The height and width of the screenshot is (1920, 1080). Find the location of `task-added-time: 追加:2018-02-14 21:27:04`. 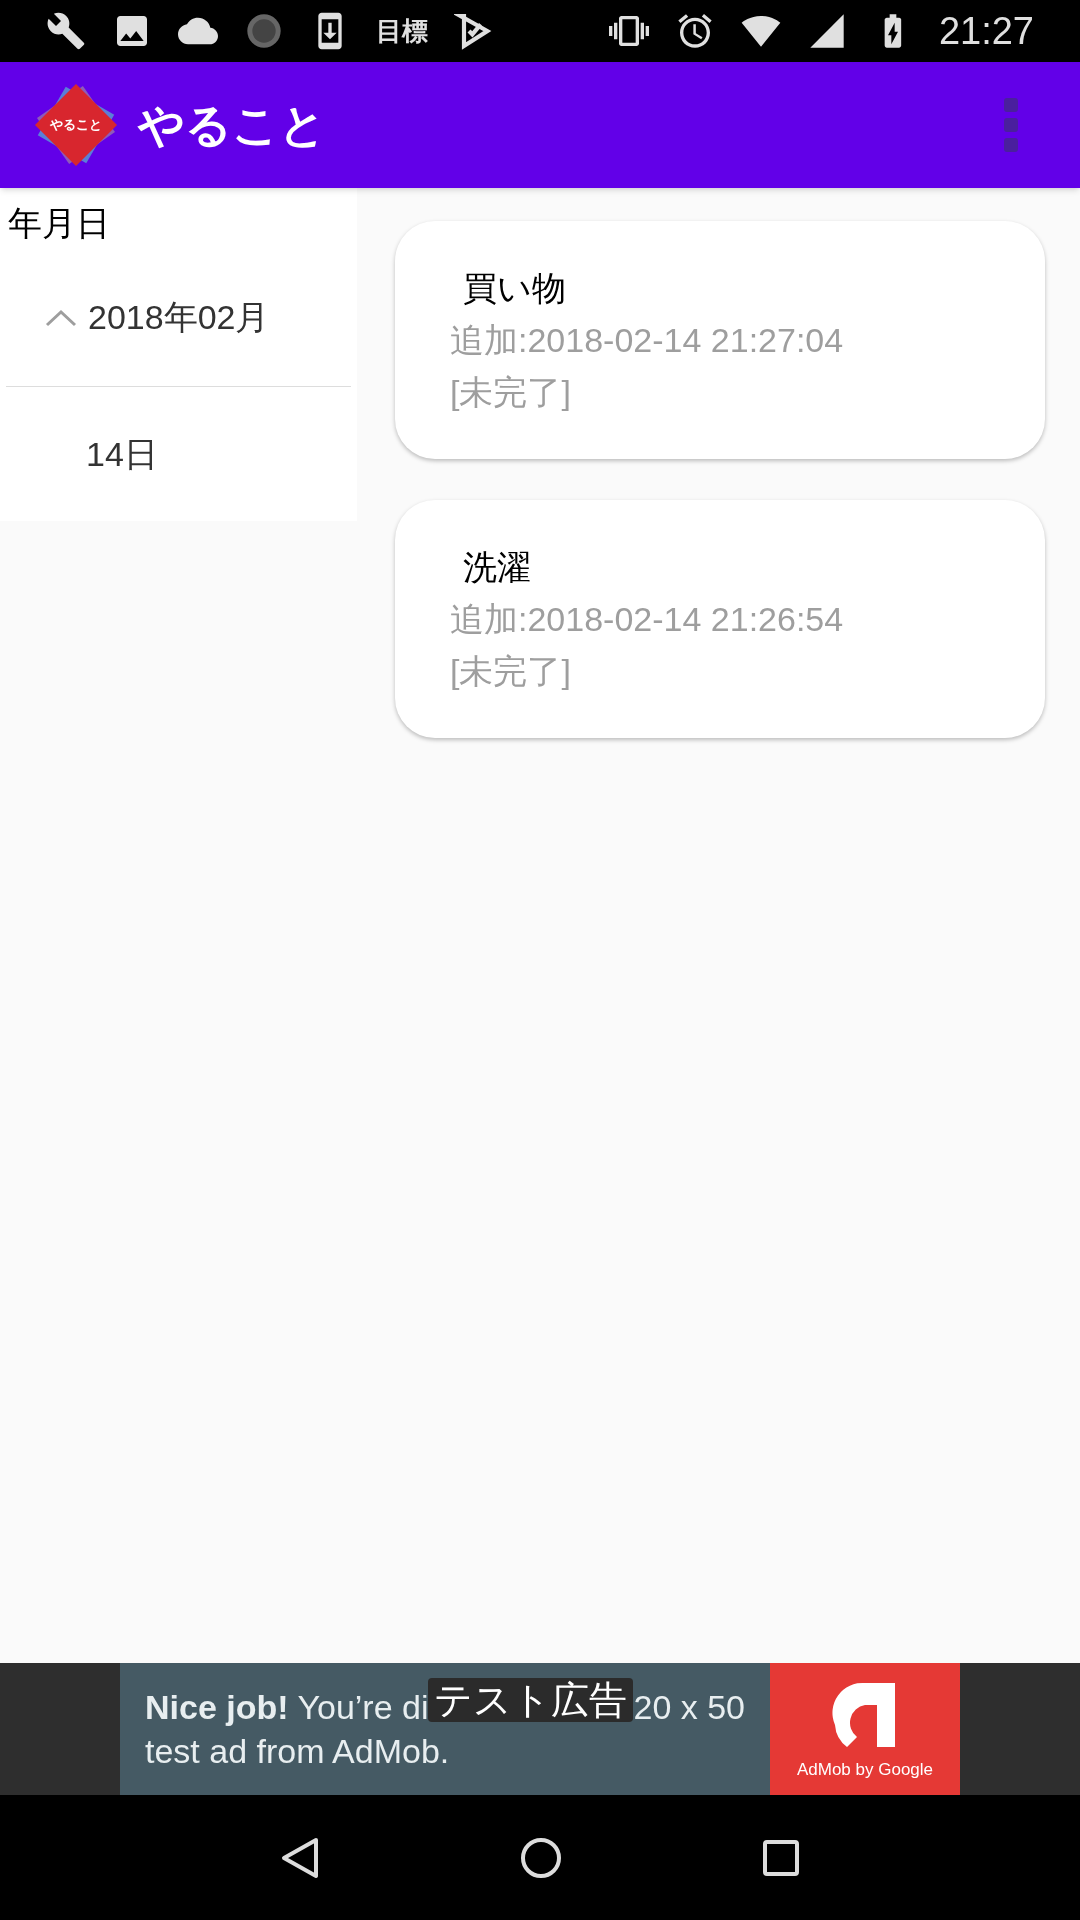

task-added-time: 追加:2018-02-14 21:27:04 is located at coordinates (647, 340).